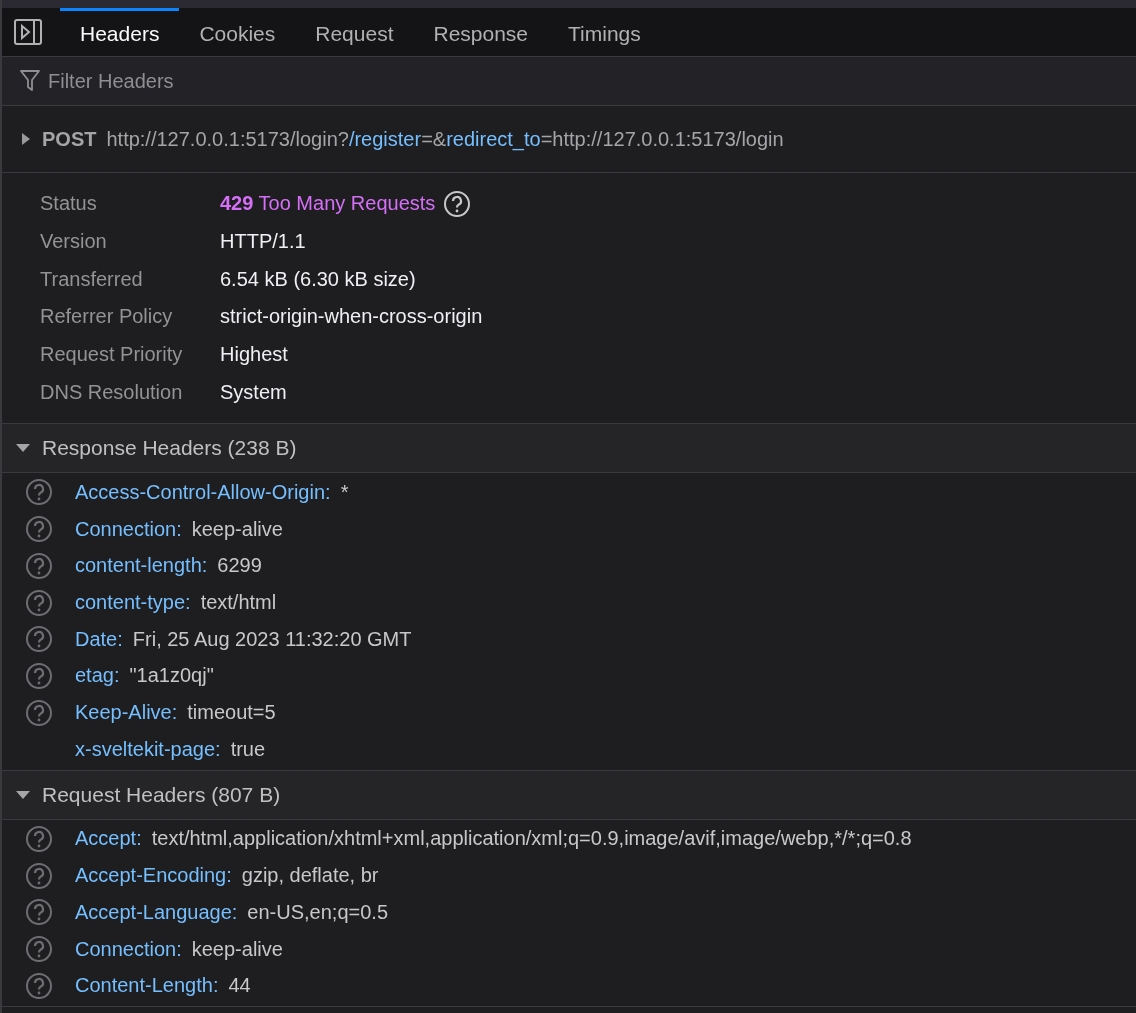 The image size is (1136, 1013). Describe the element at coordinates (153, 876) in the screenshot. I see `header-name: Accept-Encoding:` at that location.